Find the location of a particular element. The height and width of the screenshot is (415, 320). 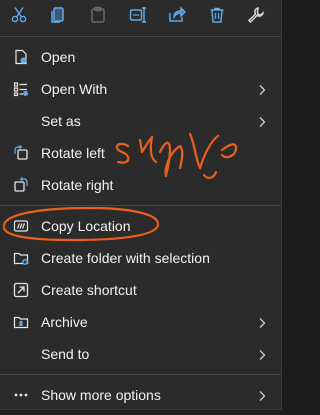

shortcut-icon is located at coordinates (21, 290).